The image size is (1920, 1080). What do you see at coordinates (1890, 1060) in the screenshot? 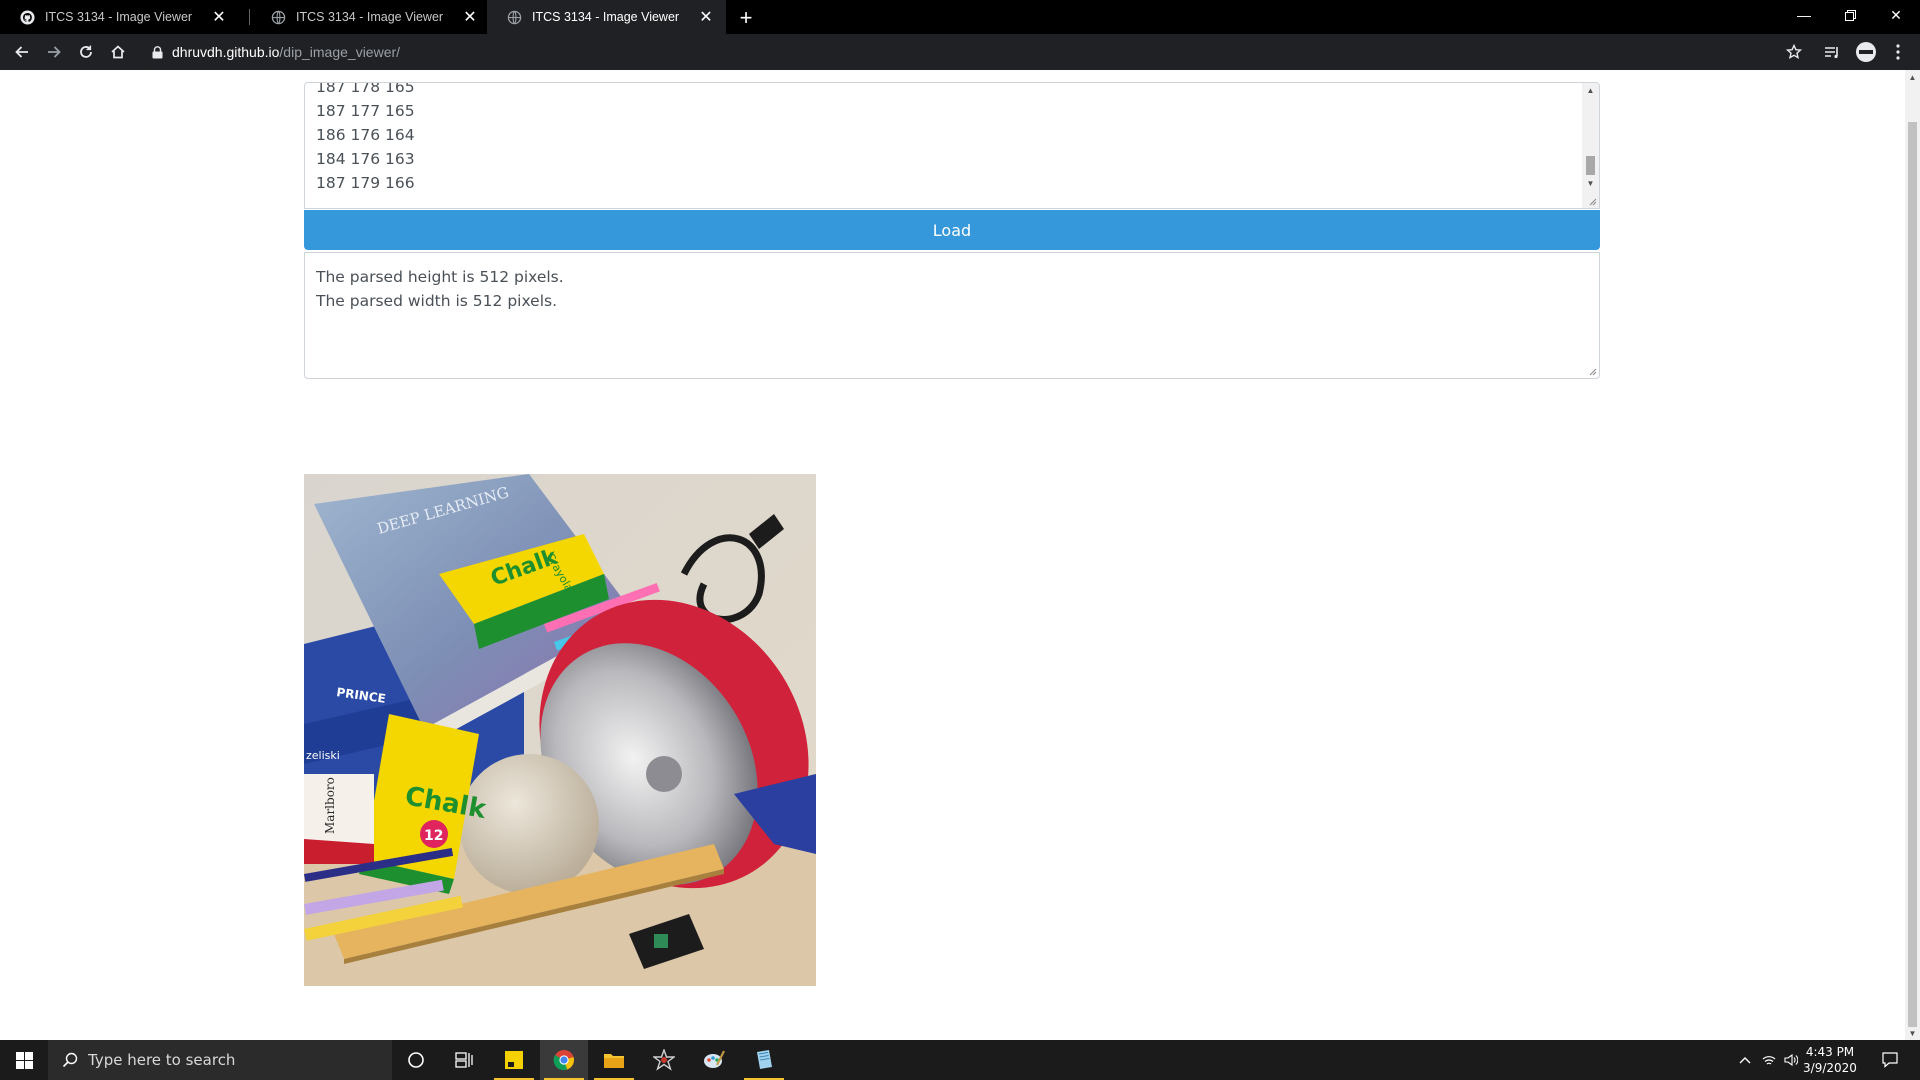
I see `action-center-icon` at bounding box center [1890, 1060].